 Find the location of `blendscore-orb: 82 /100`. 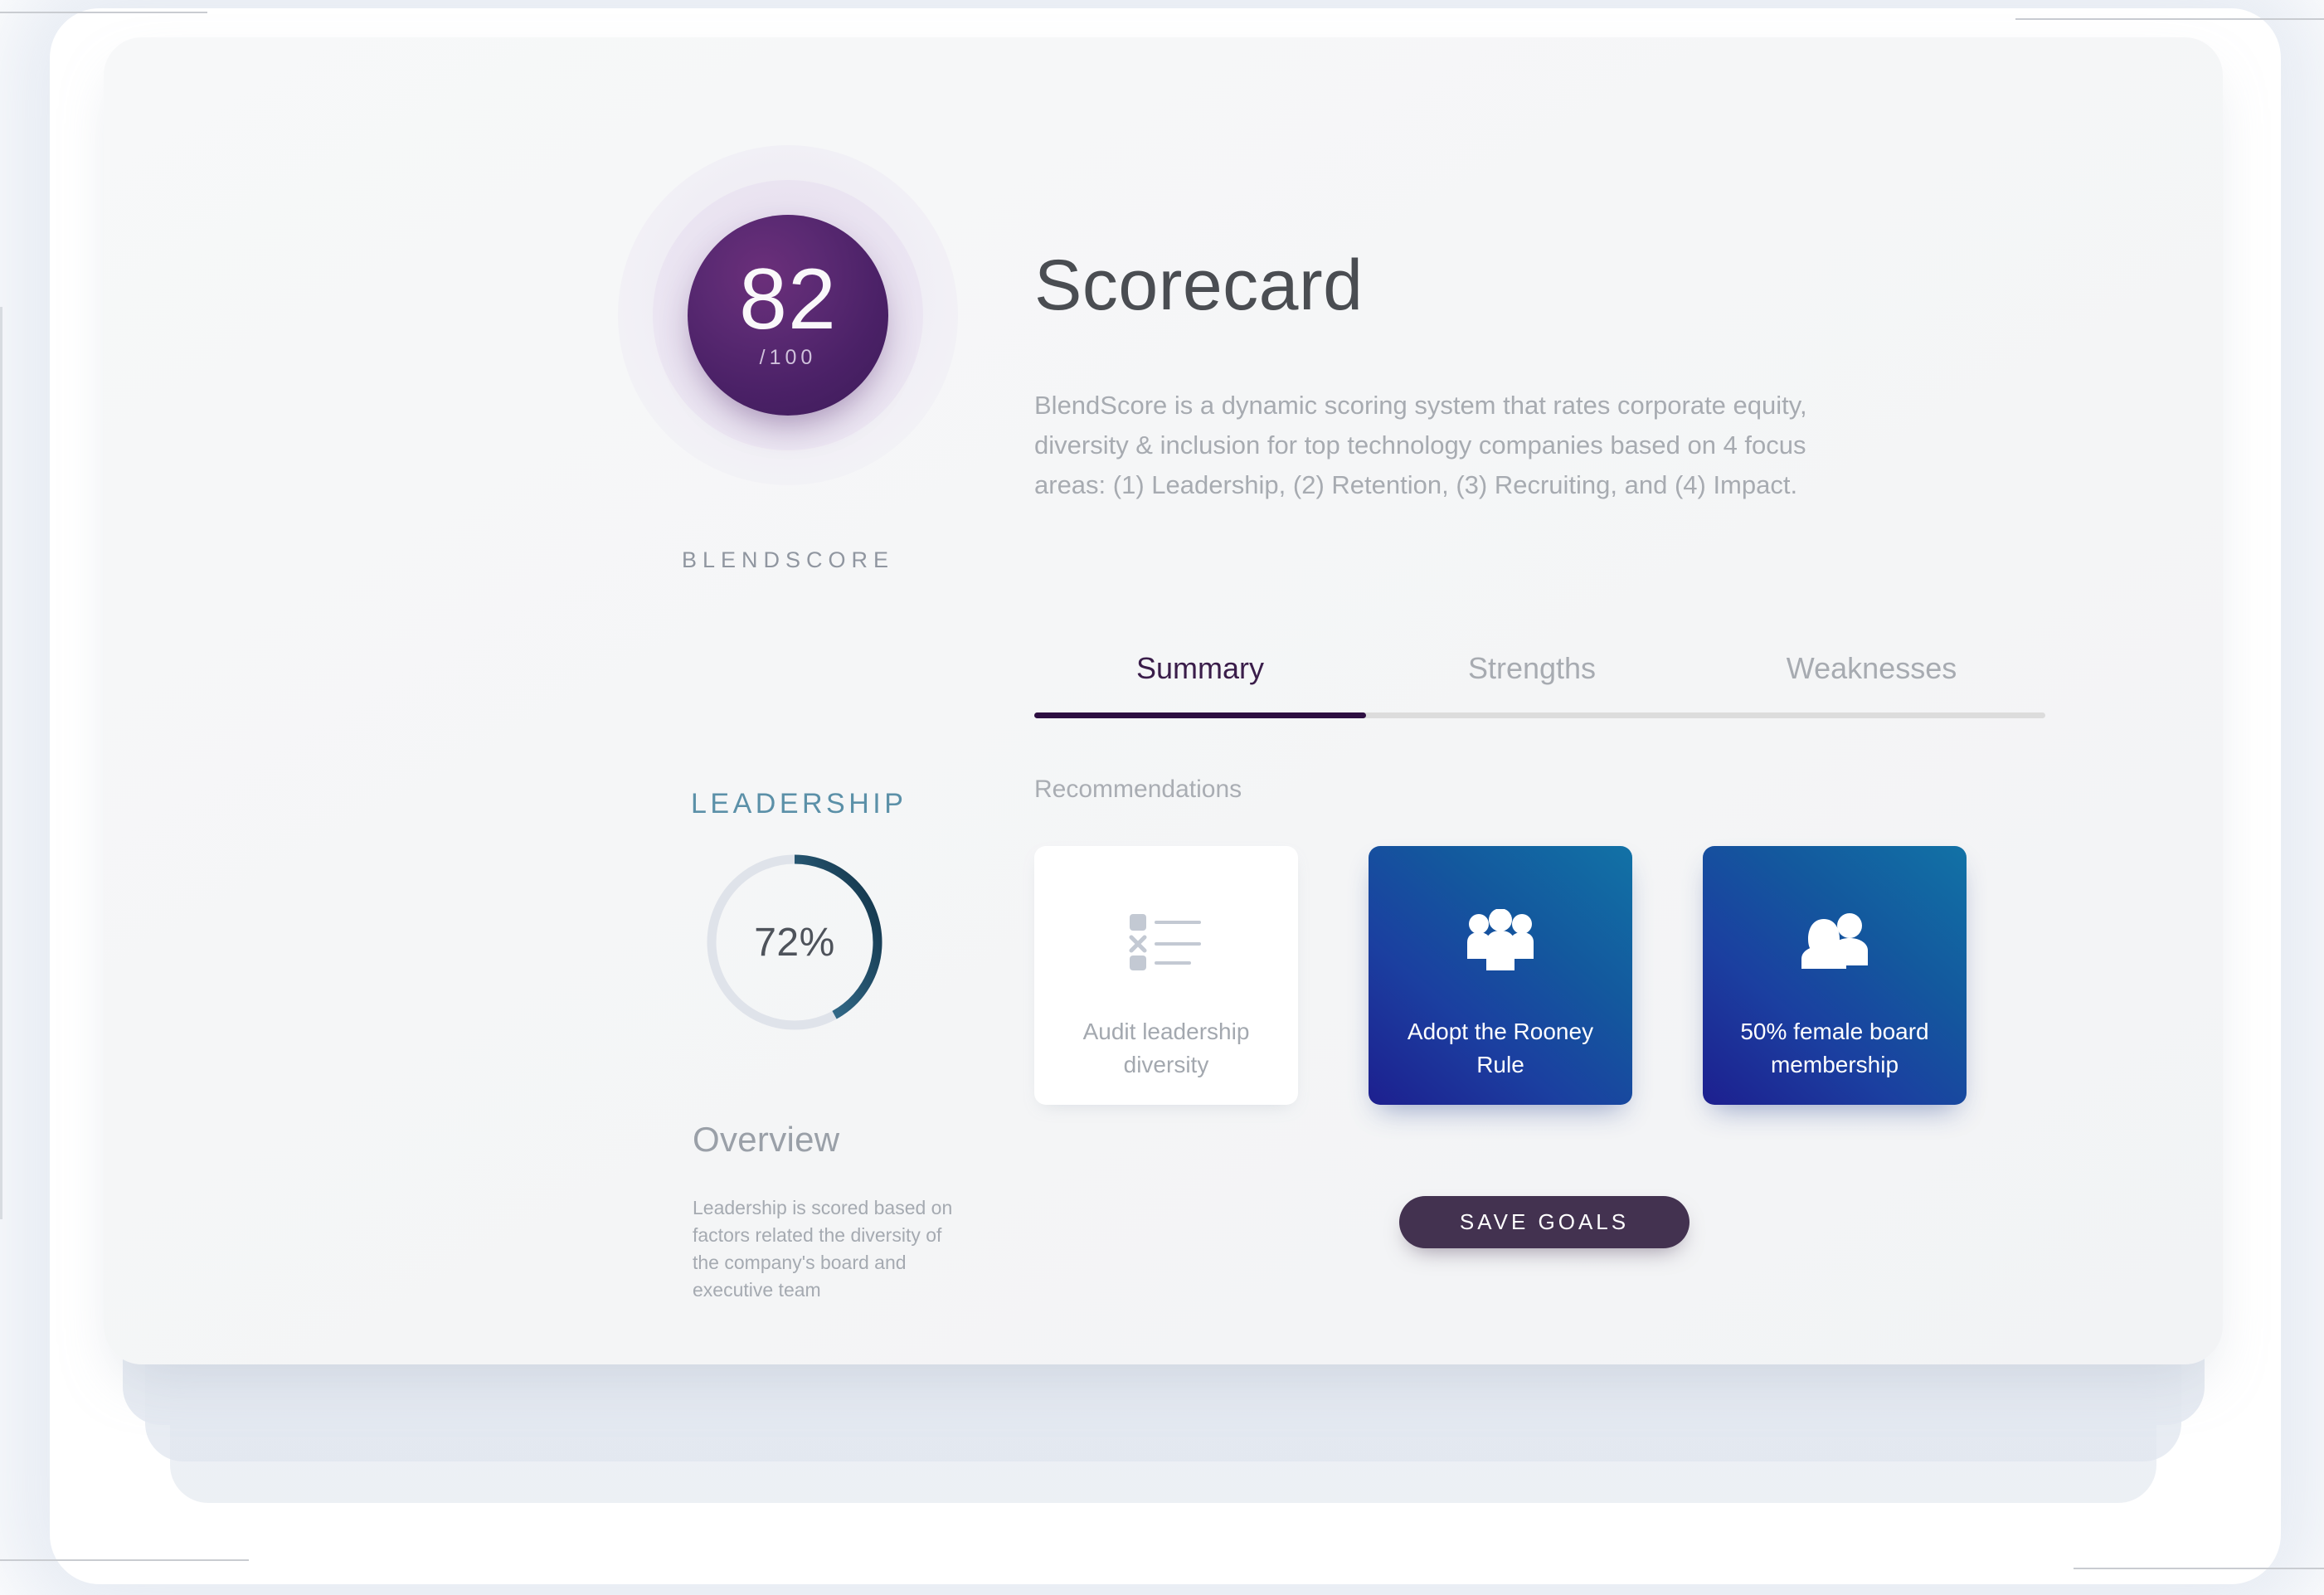

blendscore-orb: 82 /100 is located at coordinates (788, 315).